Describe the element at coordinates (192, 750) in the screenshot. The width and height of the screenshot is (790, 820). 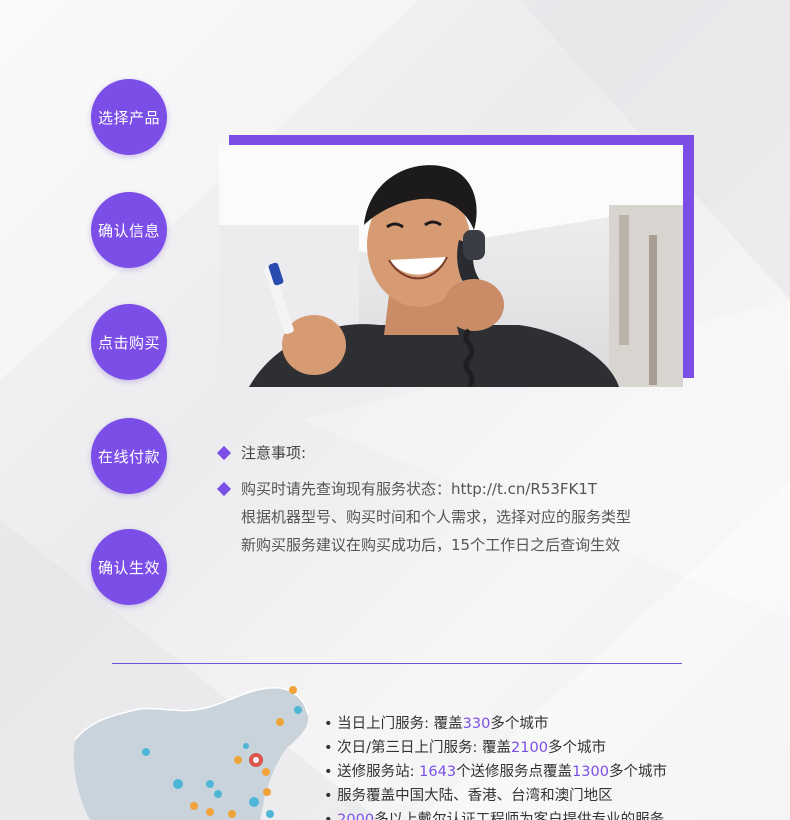
I see `china-service-map` at that location.